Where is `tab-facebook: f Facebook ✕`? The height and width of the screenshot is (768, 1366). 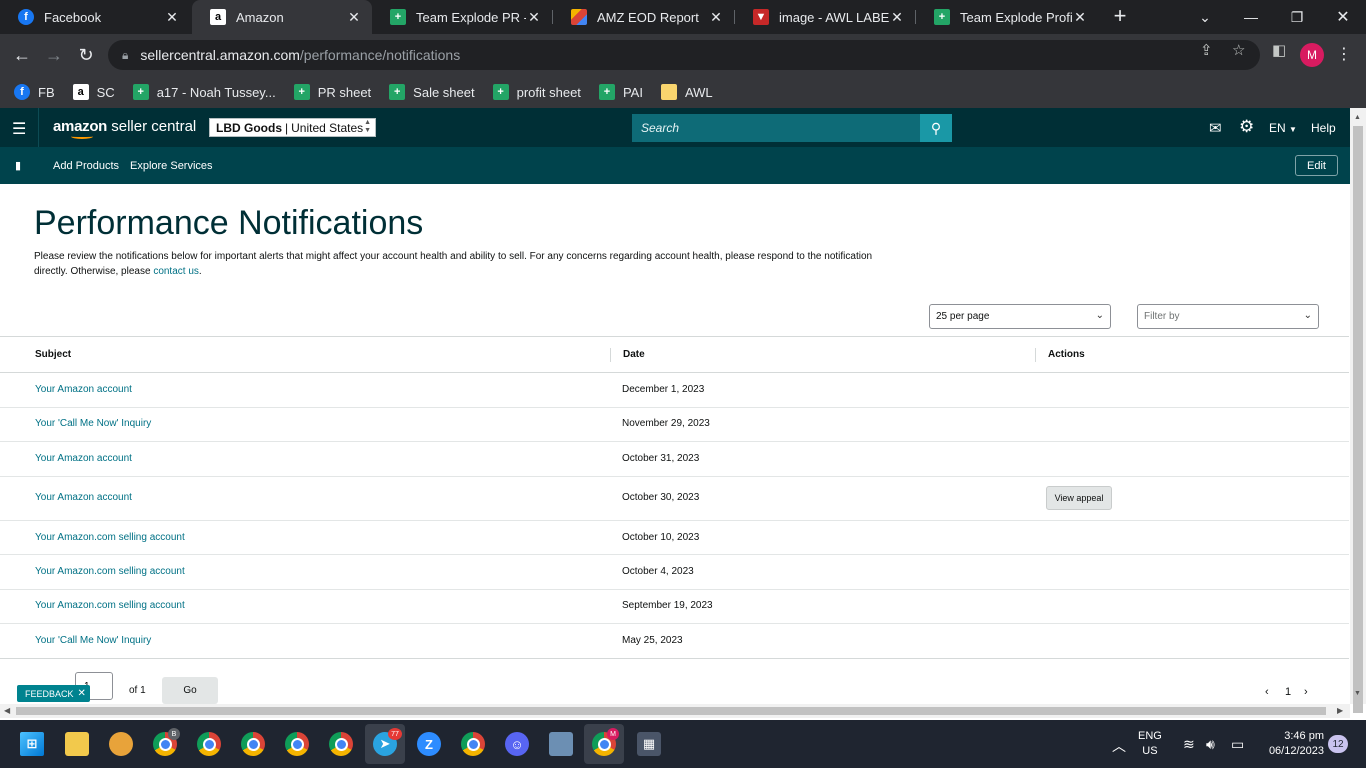
tab-facebook: f Facebook ✕ is located at coordinates (95, 17).